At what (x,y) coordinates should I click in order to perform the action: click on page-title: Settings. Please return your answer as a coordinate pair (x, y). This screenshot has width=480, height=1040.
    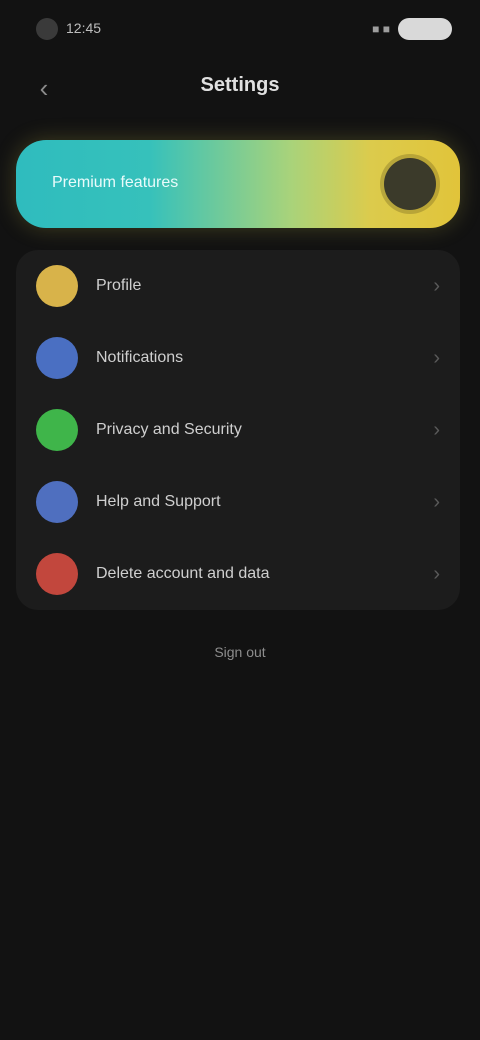
    Looking at the image, I should click on (240, 85).